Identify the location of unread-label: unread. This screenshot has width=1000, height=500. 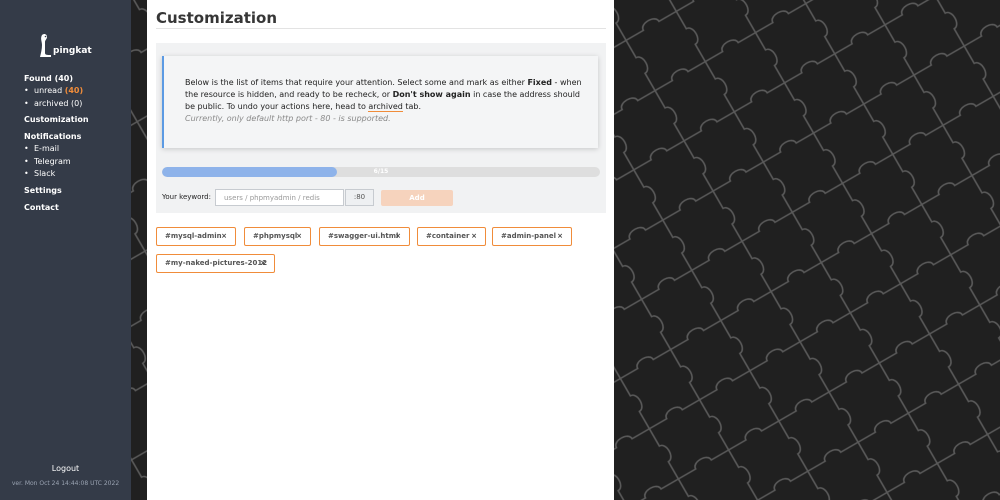
(48, 90).